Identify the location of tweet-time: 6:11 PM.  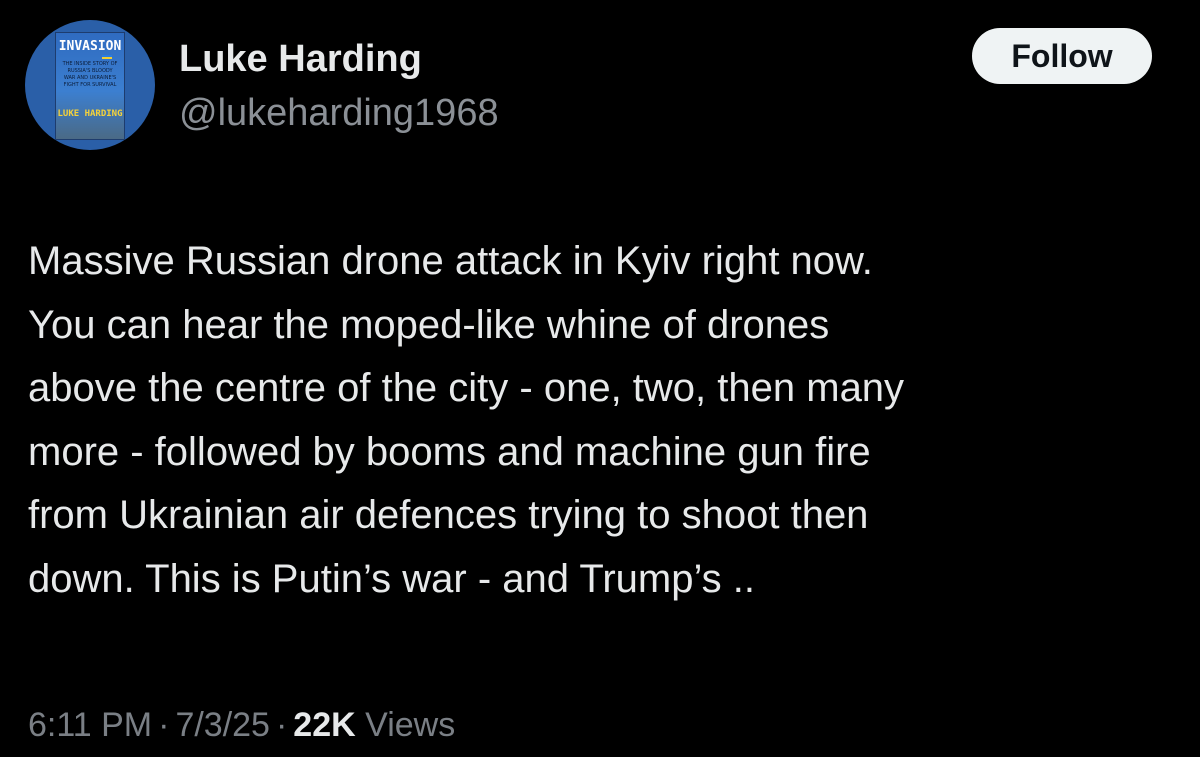
(90, 725).